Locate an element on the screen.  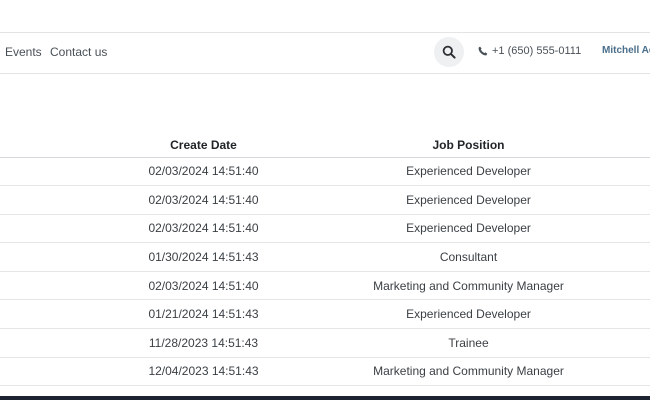
nav-link-contact-us: Contact us is located at coordinates (78, 52).